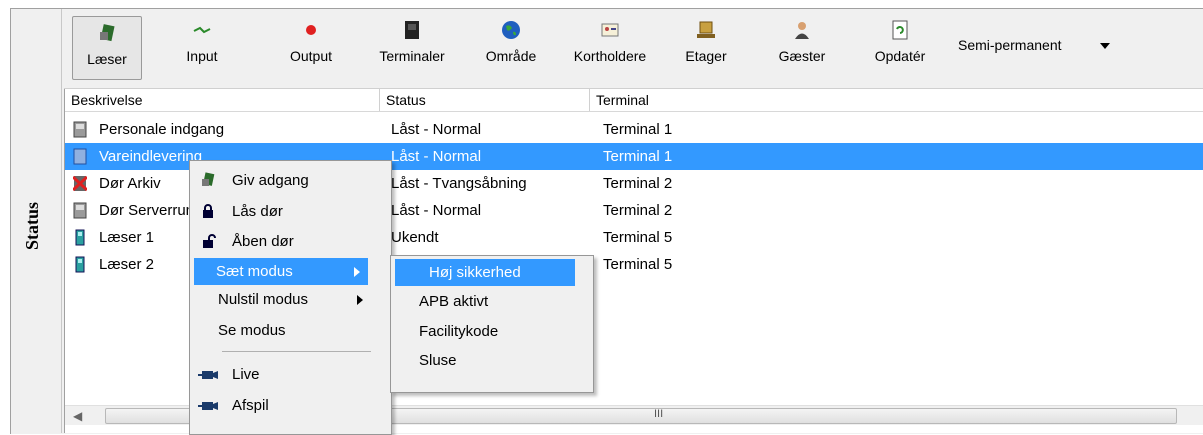  Describe the element at coordinates (77, 416) in the screenshot. I see `scroll-left-icon: ◀` at that location.